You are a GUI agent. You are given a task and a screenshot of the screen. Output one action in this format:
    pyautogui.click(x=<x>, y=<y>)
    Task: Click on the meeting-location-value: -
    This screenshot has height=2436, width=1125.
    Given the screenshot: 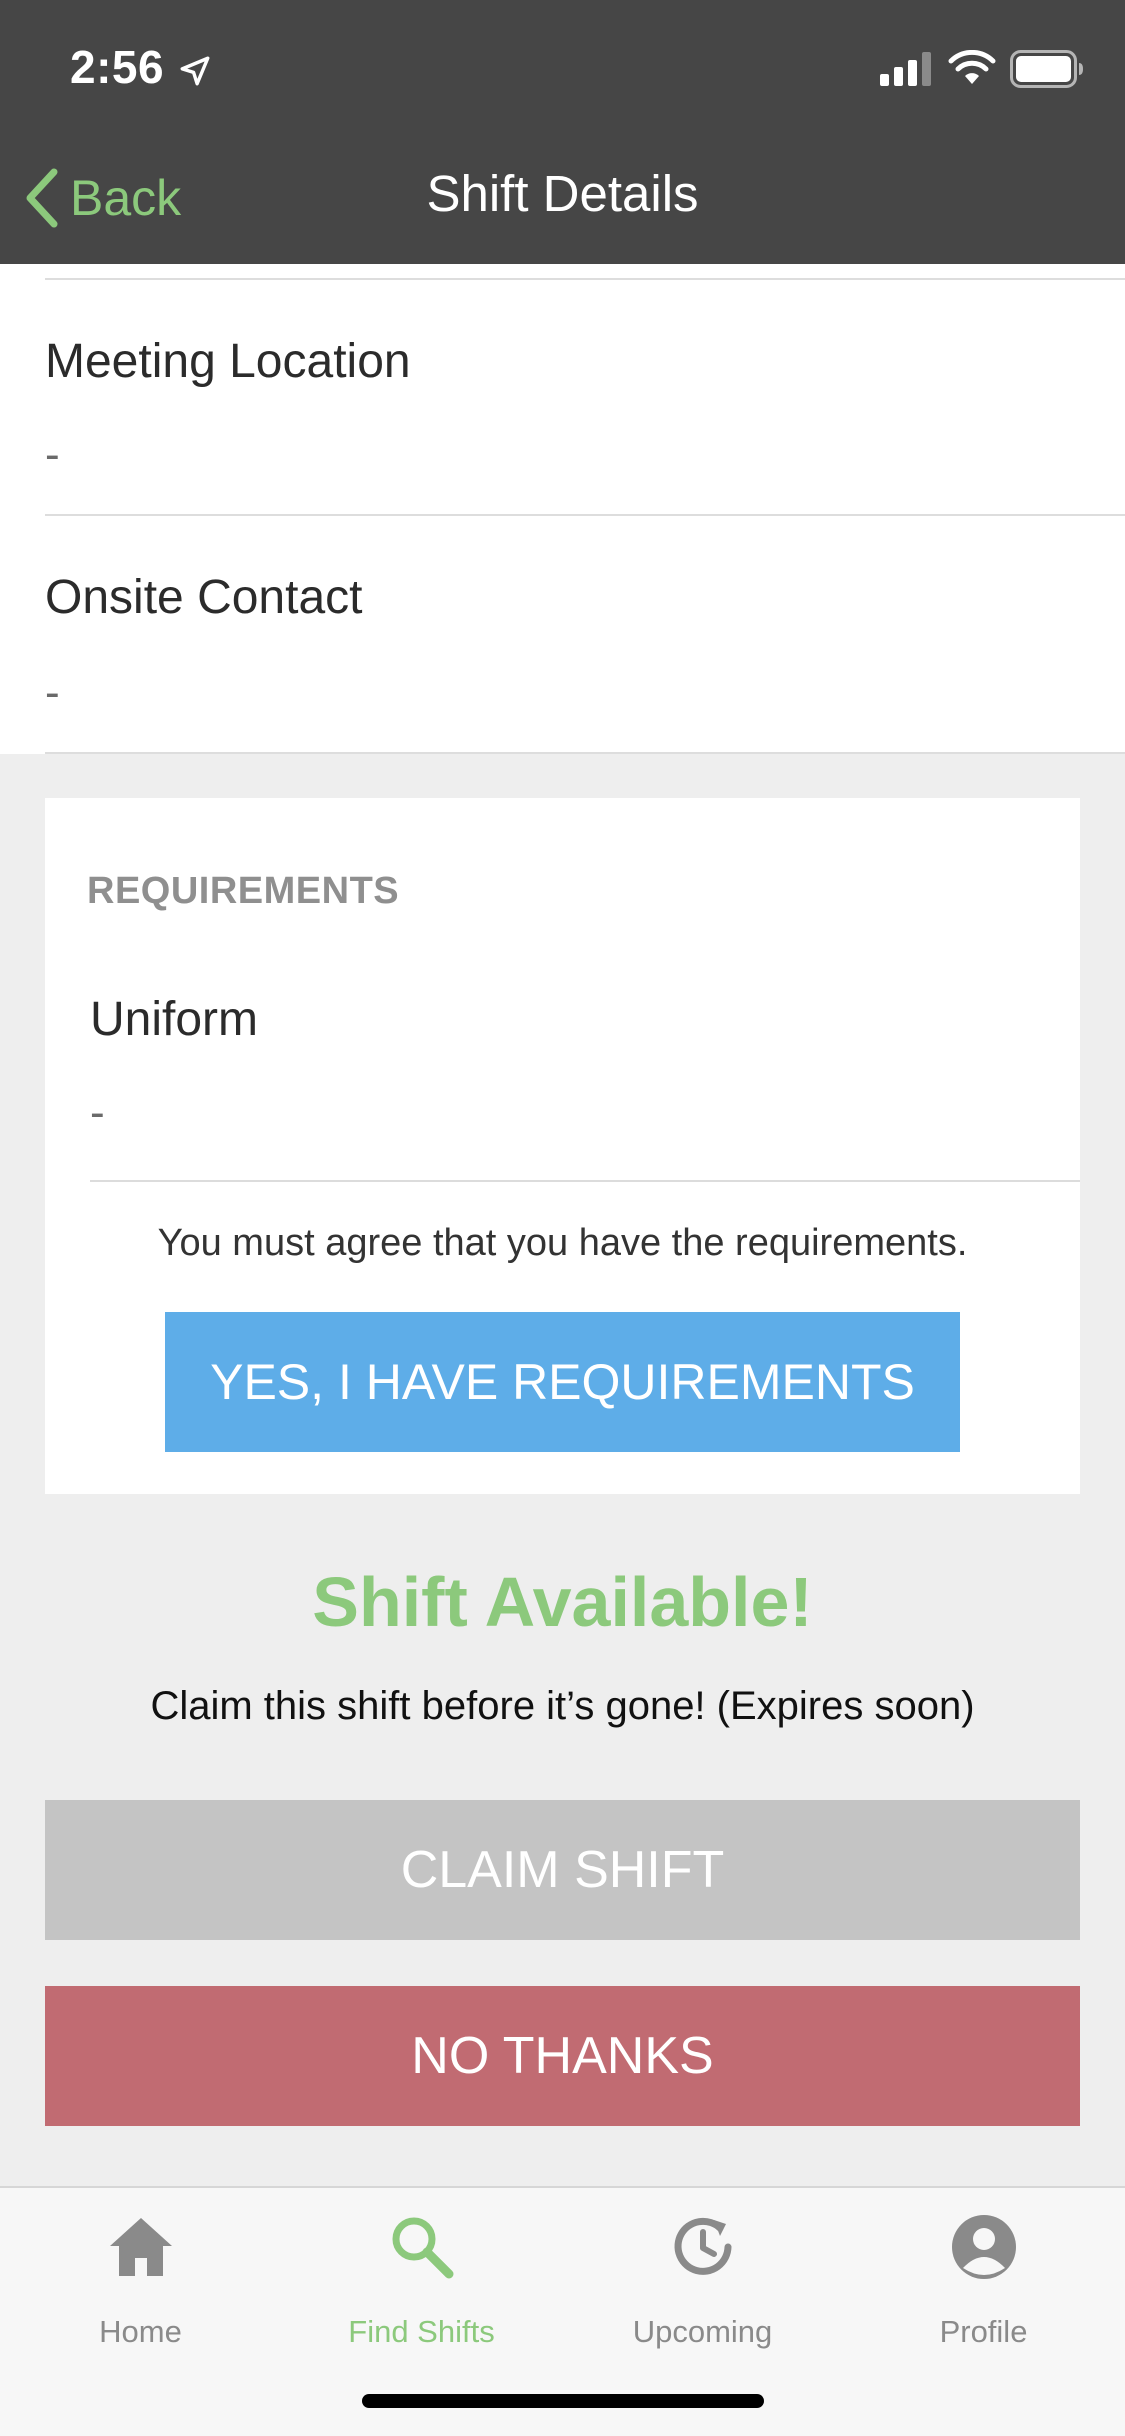 What is the action you would take?
    pyautogui.click(x=52, y=454)
    